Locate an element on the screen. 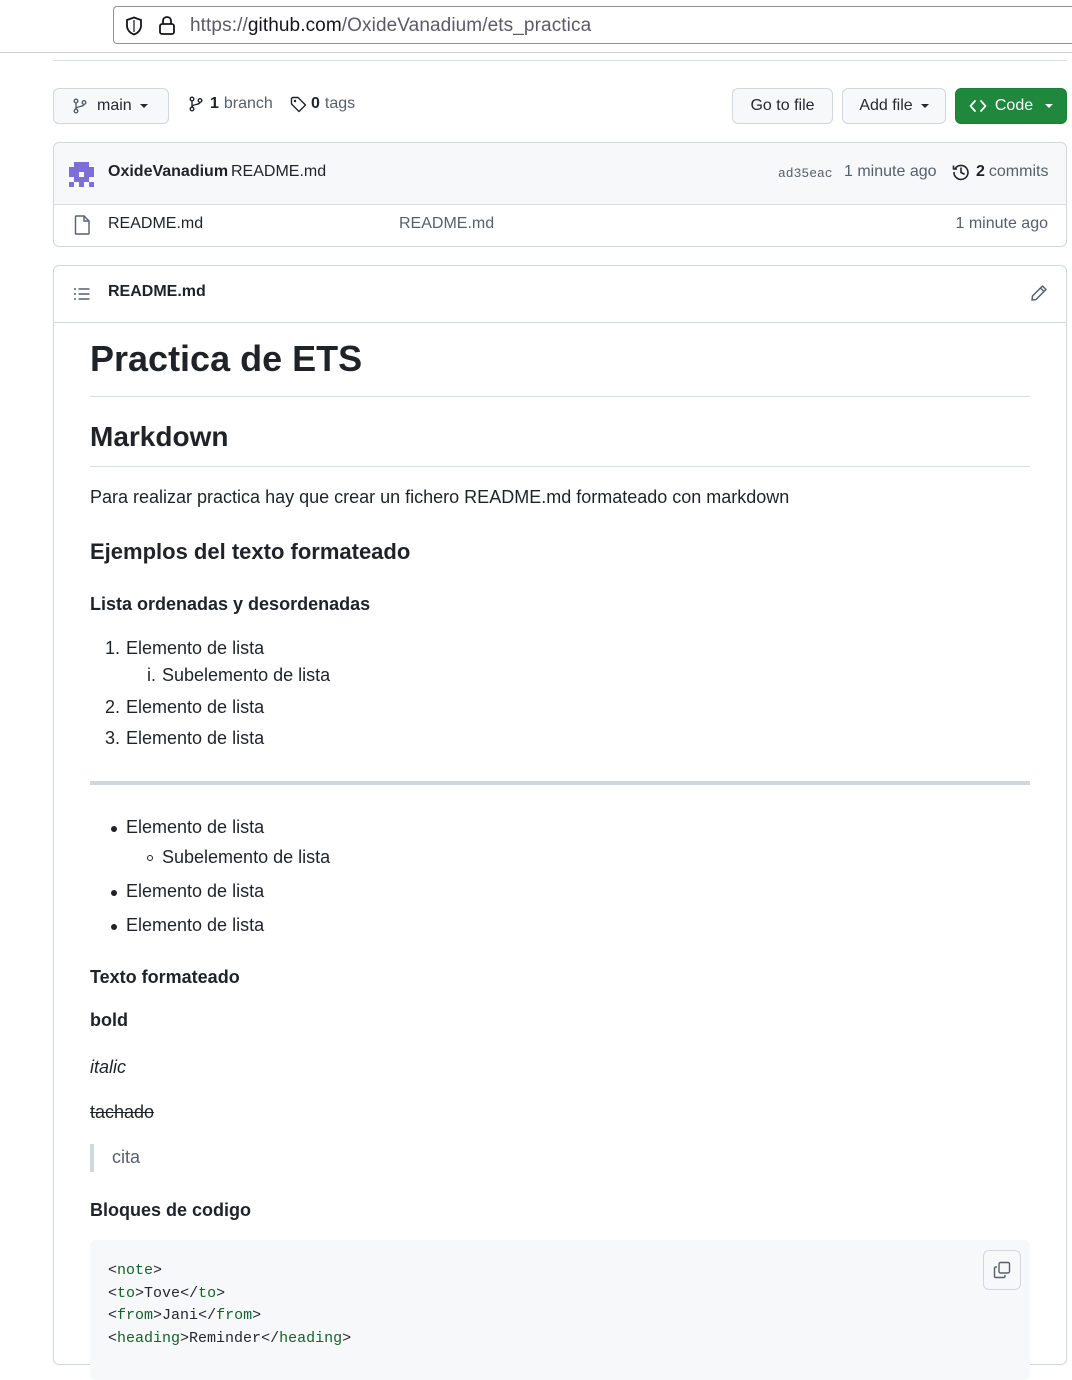 Image resolution: width=1072 pixels, height=1380 pixels. code-button: Code is located at coordinates (1011, 106).